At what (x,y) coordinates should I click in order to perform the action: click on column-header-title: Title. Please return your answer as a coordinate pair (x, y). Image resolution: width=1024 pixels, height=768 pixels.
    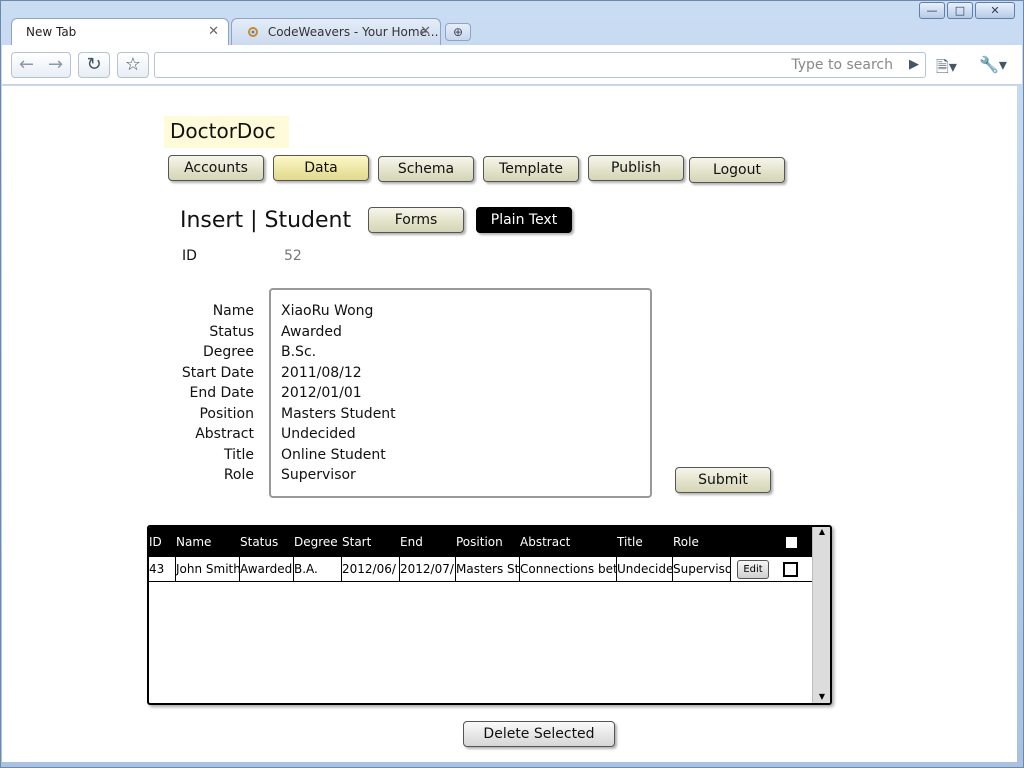
    Looking at the image, I should click on (630, 542).